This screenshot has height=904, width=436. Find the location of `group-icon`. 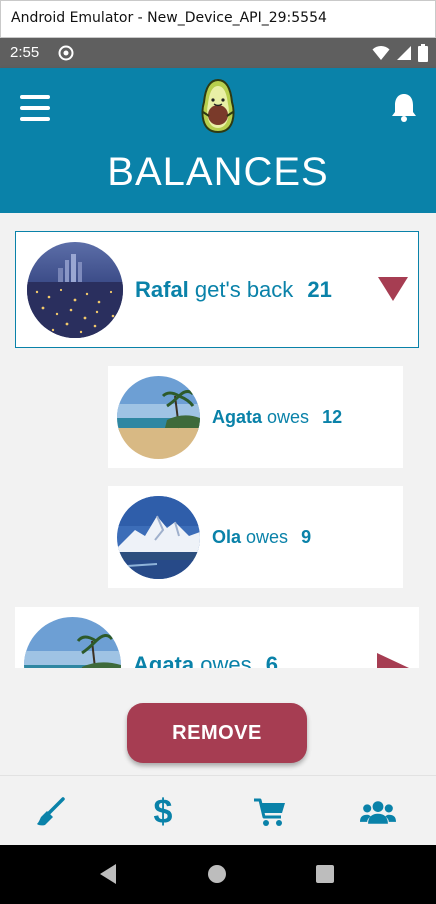

group-icon is located at coordinates (378, 812).